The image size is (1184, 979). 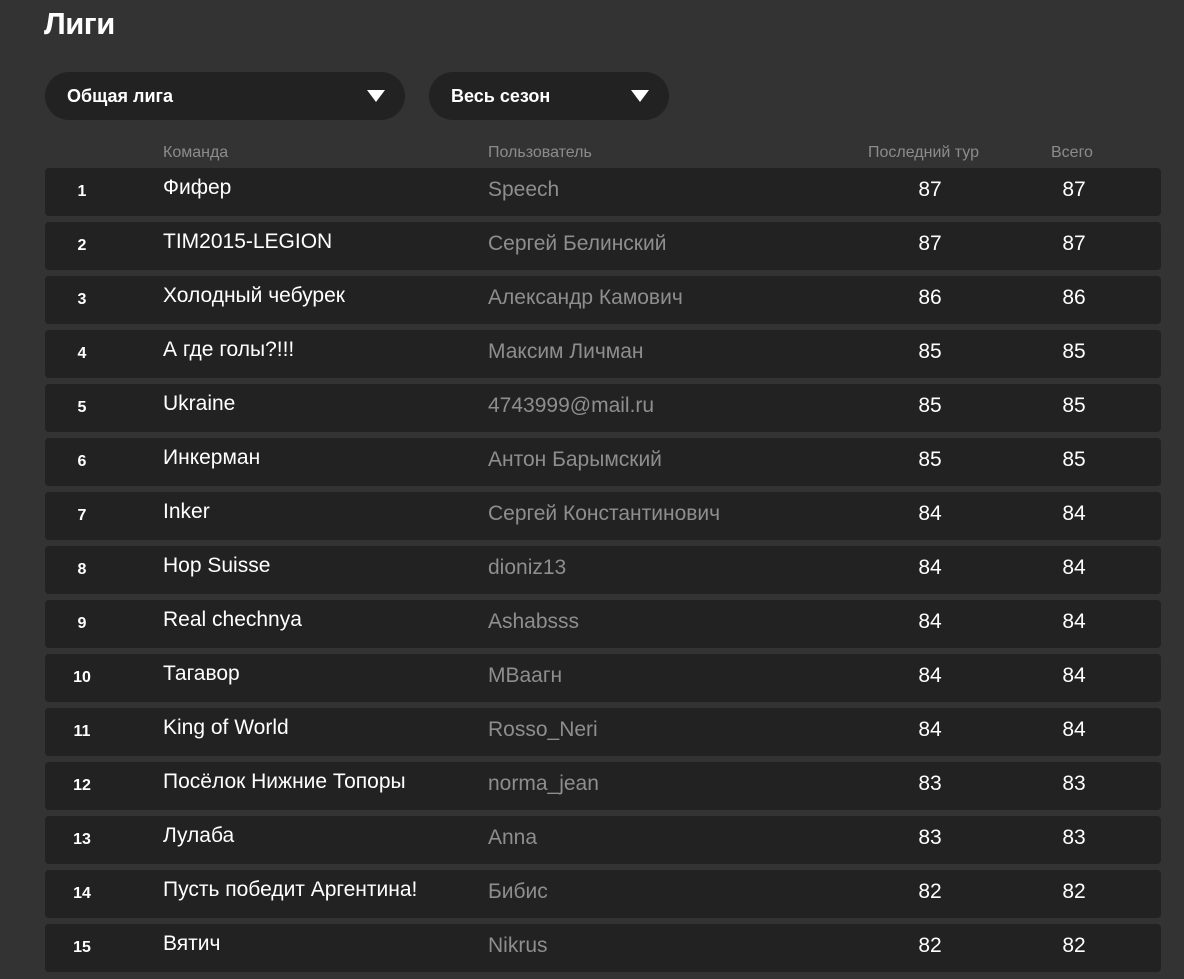 What do you see at coordinates (79, 23) in the screenshot?
I see `page-title: Лиги` at bounding box center [79, 23].